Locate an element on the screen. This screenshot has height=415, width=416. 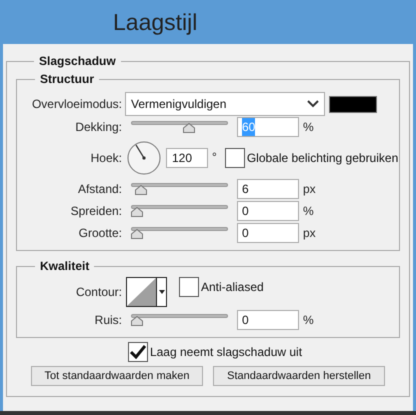
field-label: Contour: is located at coordinates (98, 292).